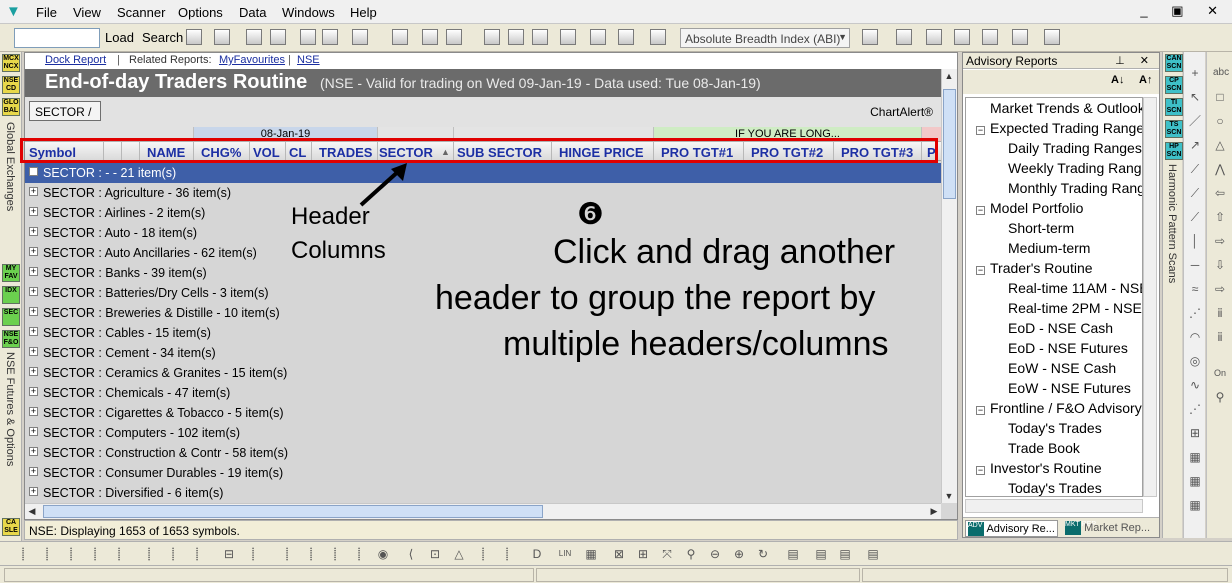 The image size is (1232, 583). What do you see at coordinates (483, 511) in the screenshot?
I see `horizontal-scrollbar: ◀ ▶` at bounding box center [483, 511].